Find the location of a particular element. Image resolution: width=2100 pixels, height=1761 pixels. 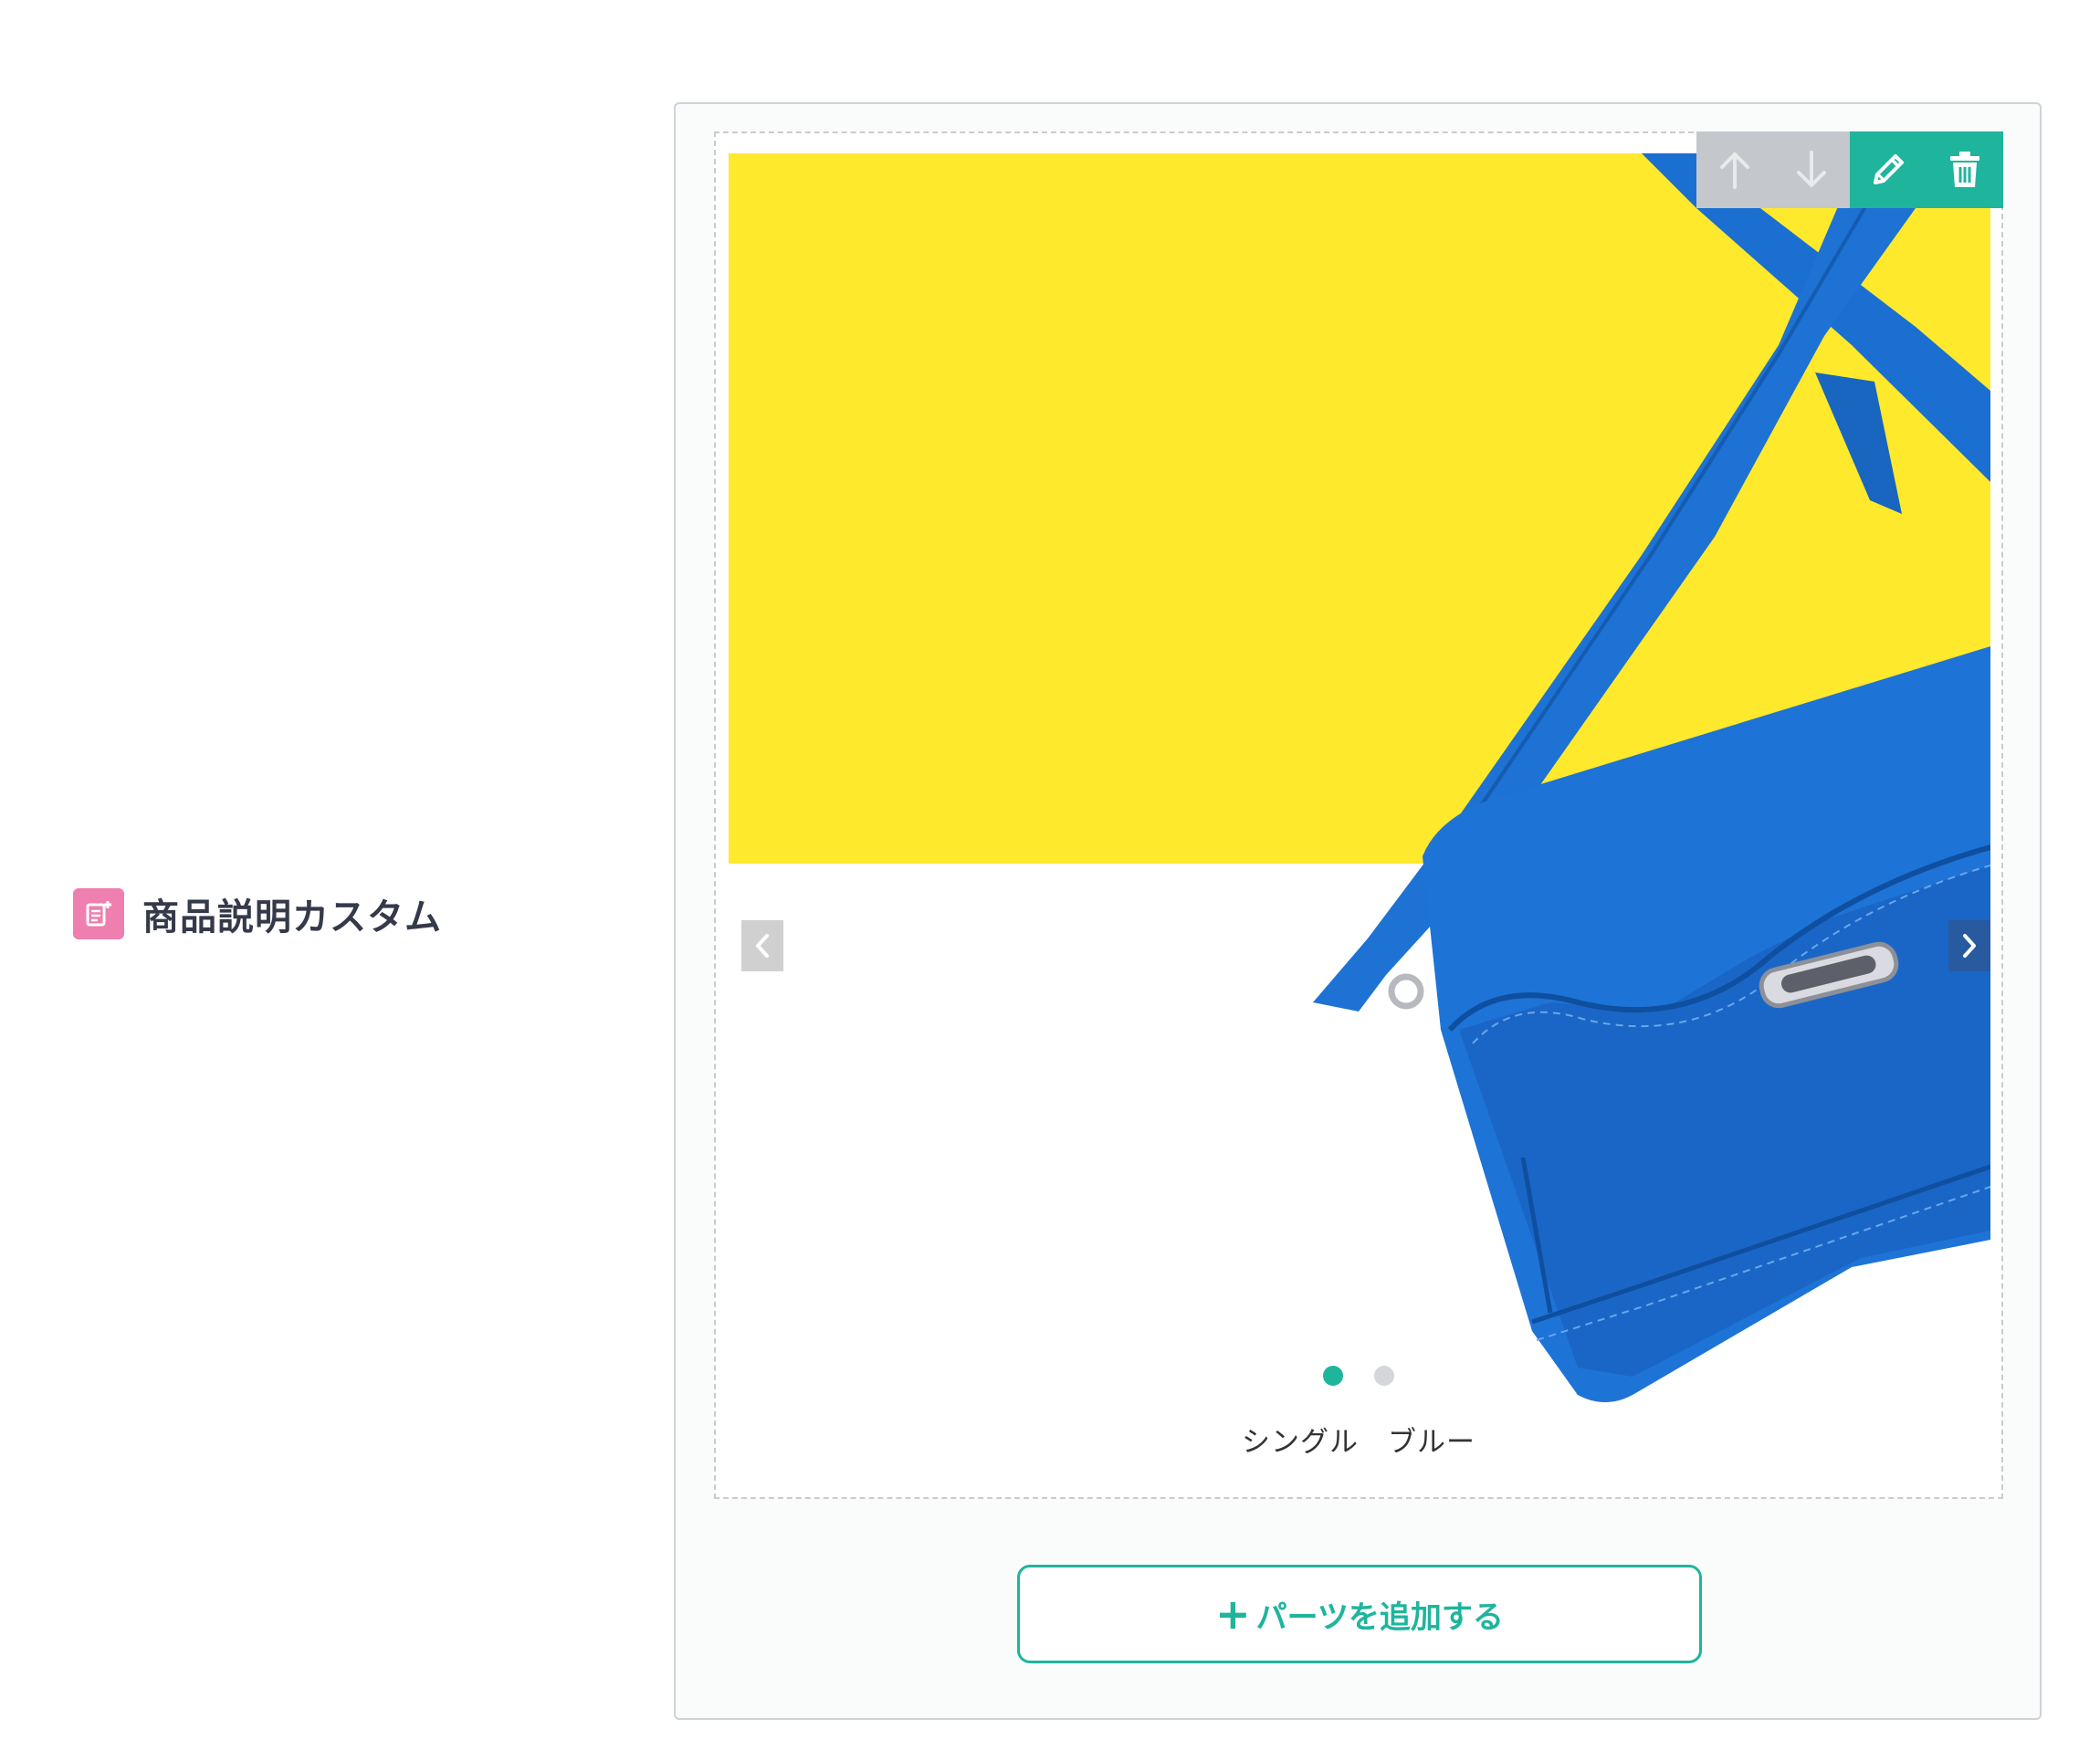

add-parts-label: パーツを追加する is located at coordinates (1379, 1618).